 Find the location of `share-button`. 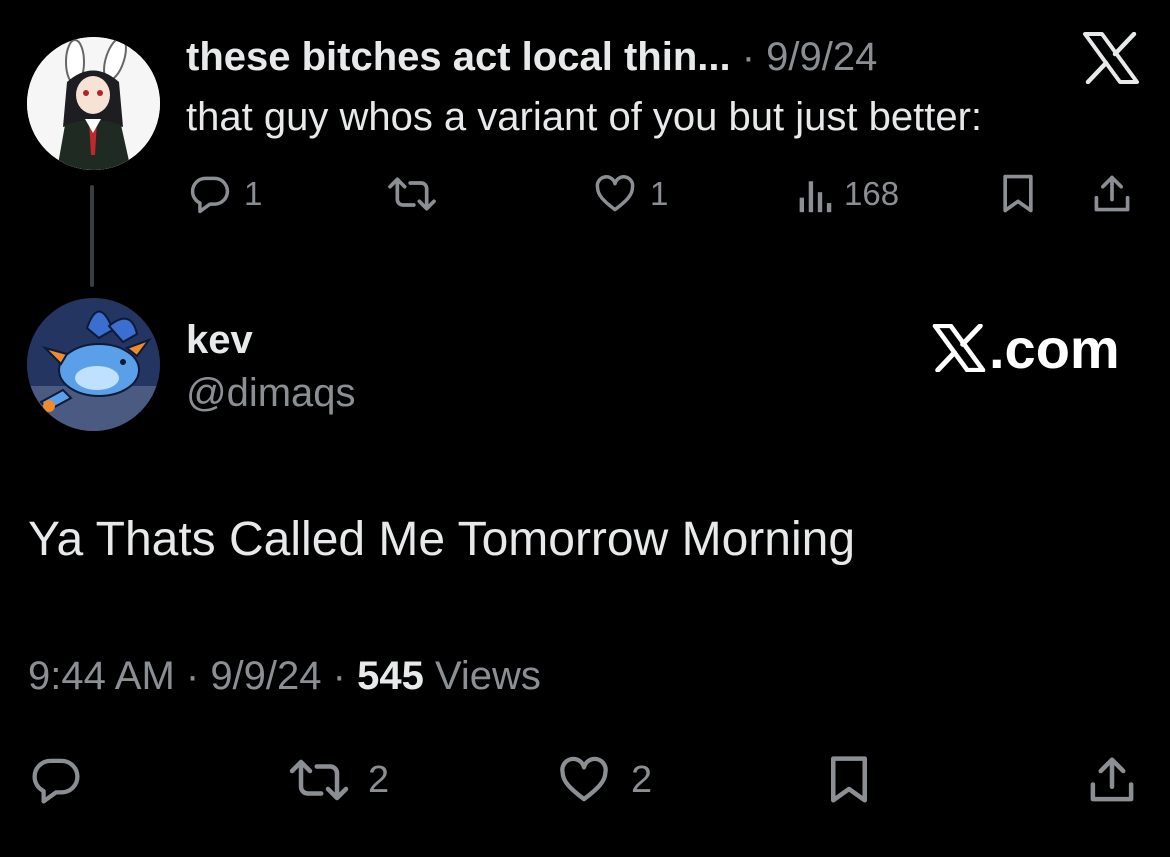

share-button is located at coordinates (1112, 780).